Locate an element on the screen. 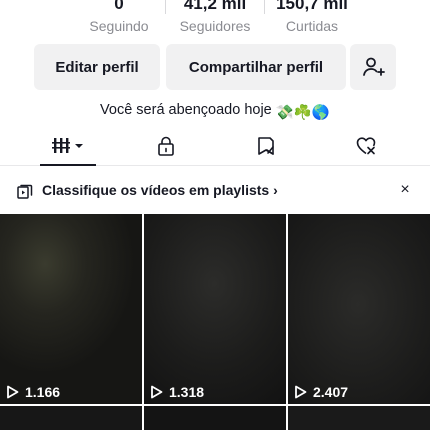 The width and height of the screenshot is (430, 430). view-count: 2.407 is located at coordinates (321, 392).